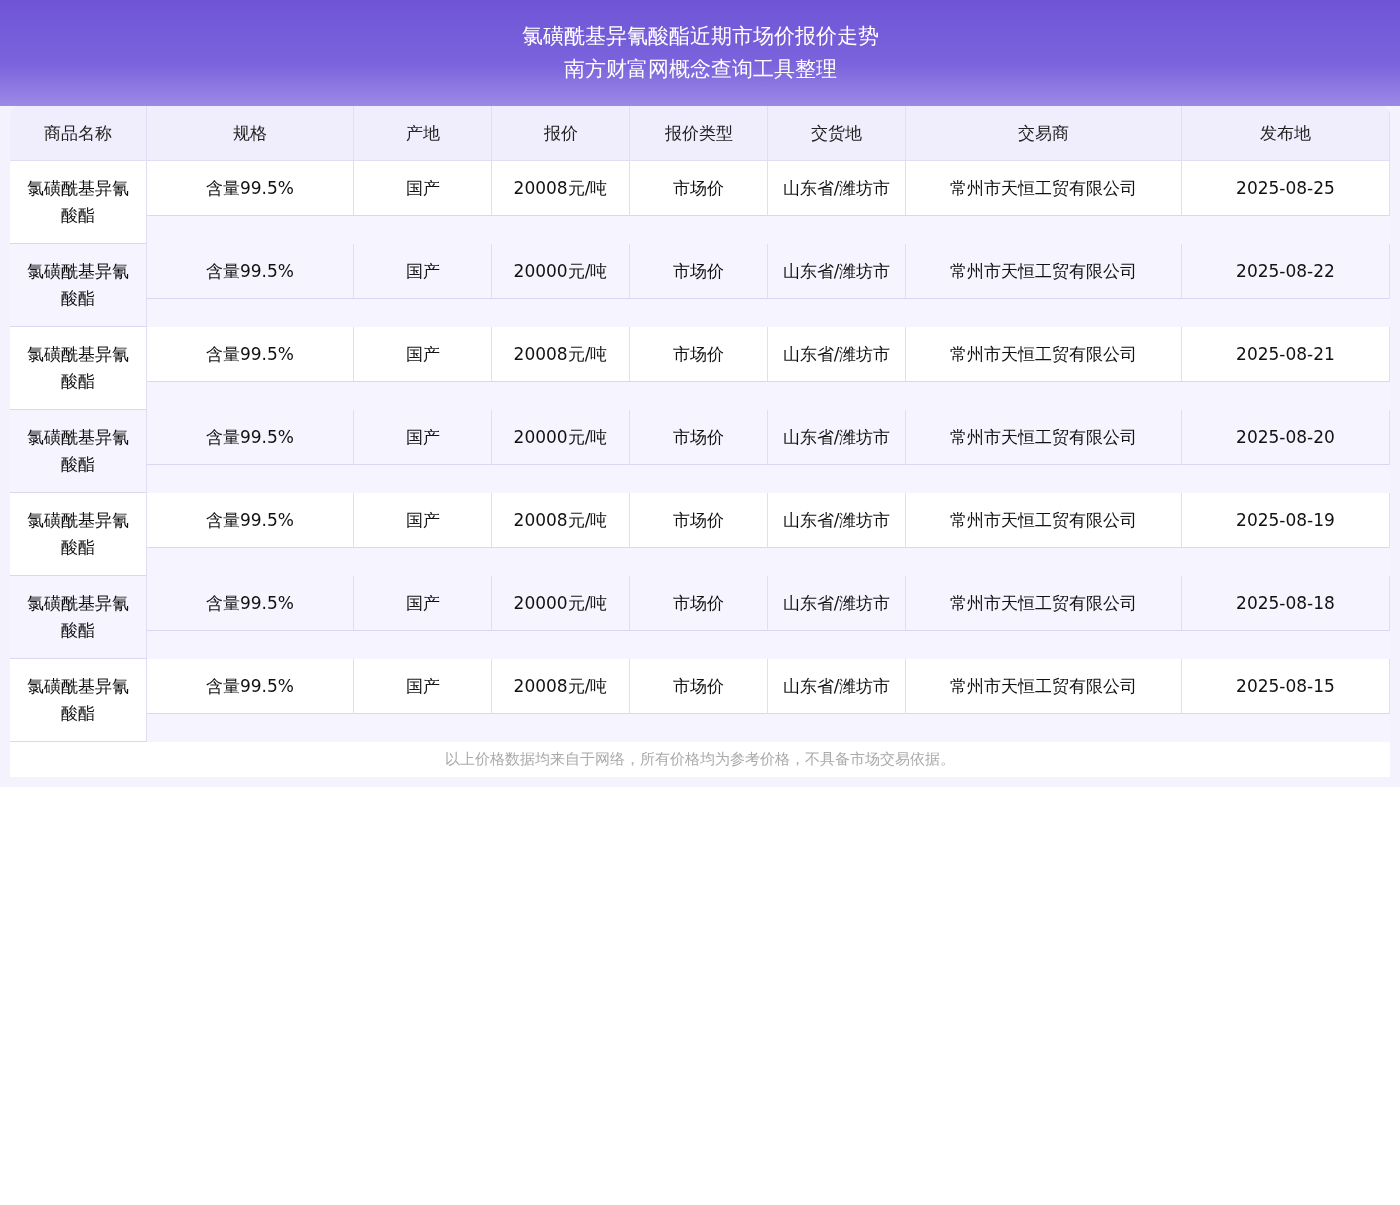 The image size is (1400, 1205). Describe the element at coordinates (699, 133) in the screenshot. I see `column-header: 报价类型` at that location.